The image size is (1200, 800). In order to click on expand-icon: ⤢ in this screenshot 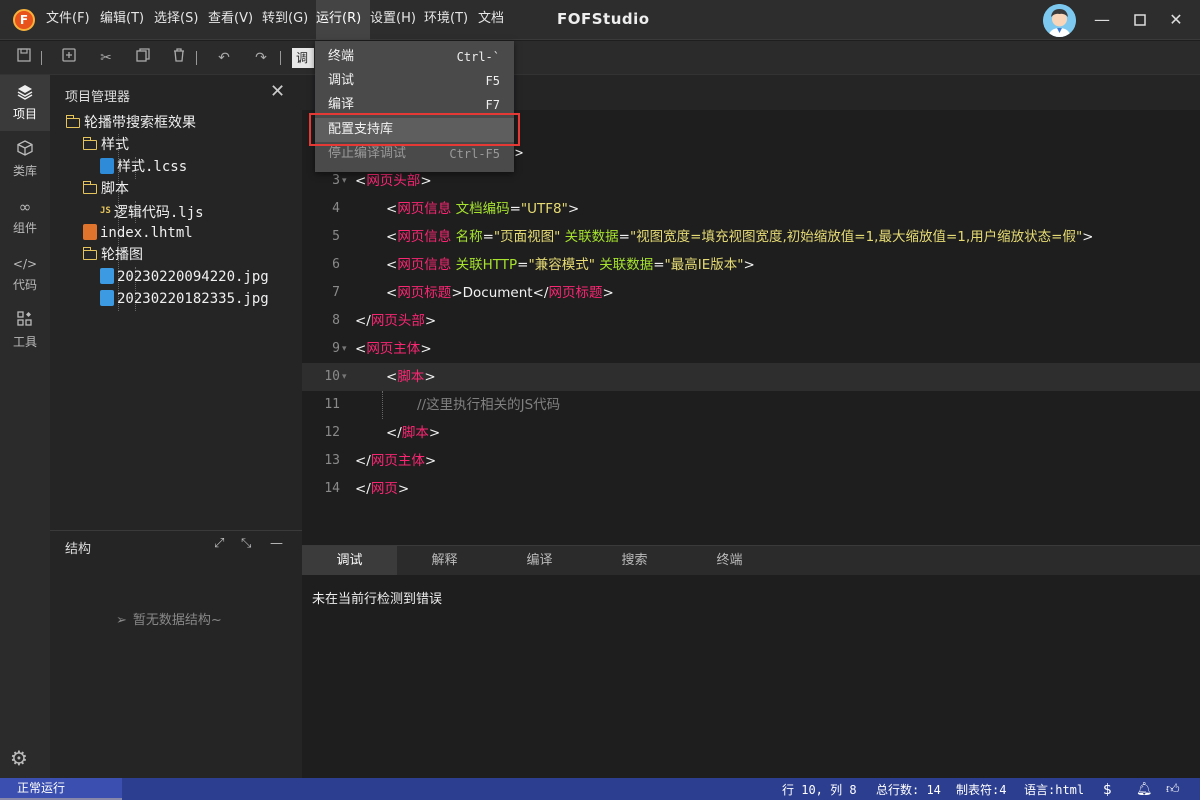, I will do `click(219, 543)`.